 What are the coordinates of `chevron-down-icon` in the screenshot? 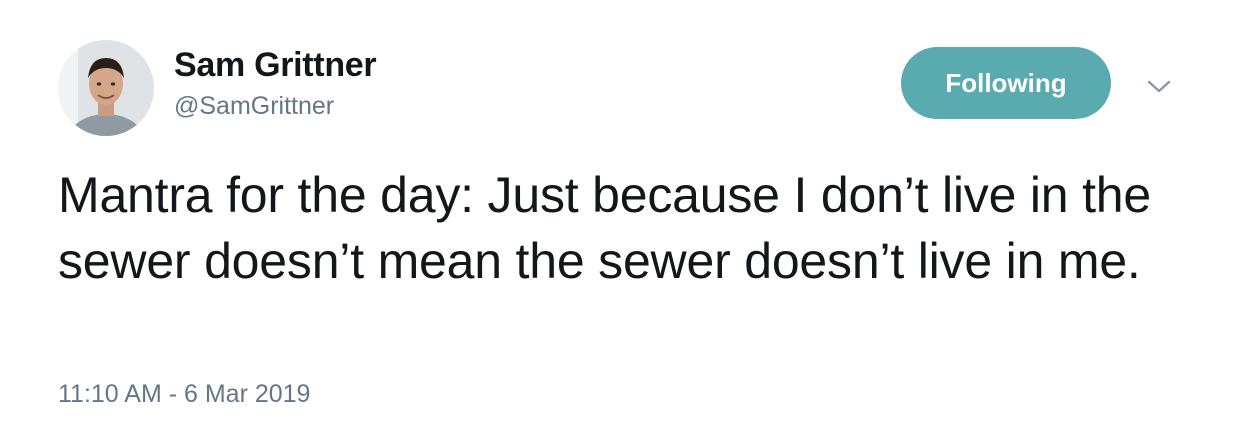 It's located at (1159, 86).